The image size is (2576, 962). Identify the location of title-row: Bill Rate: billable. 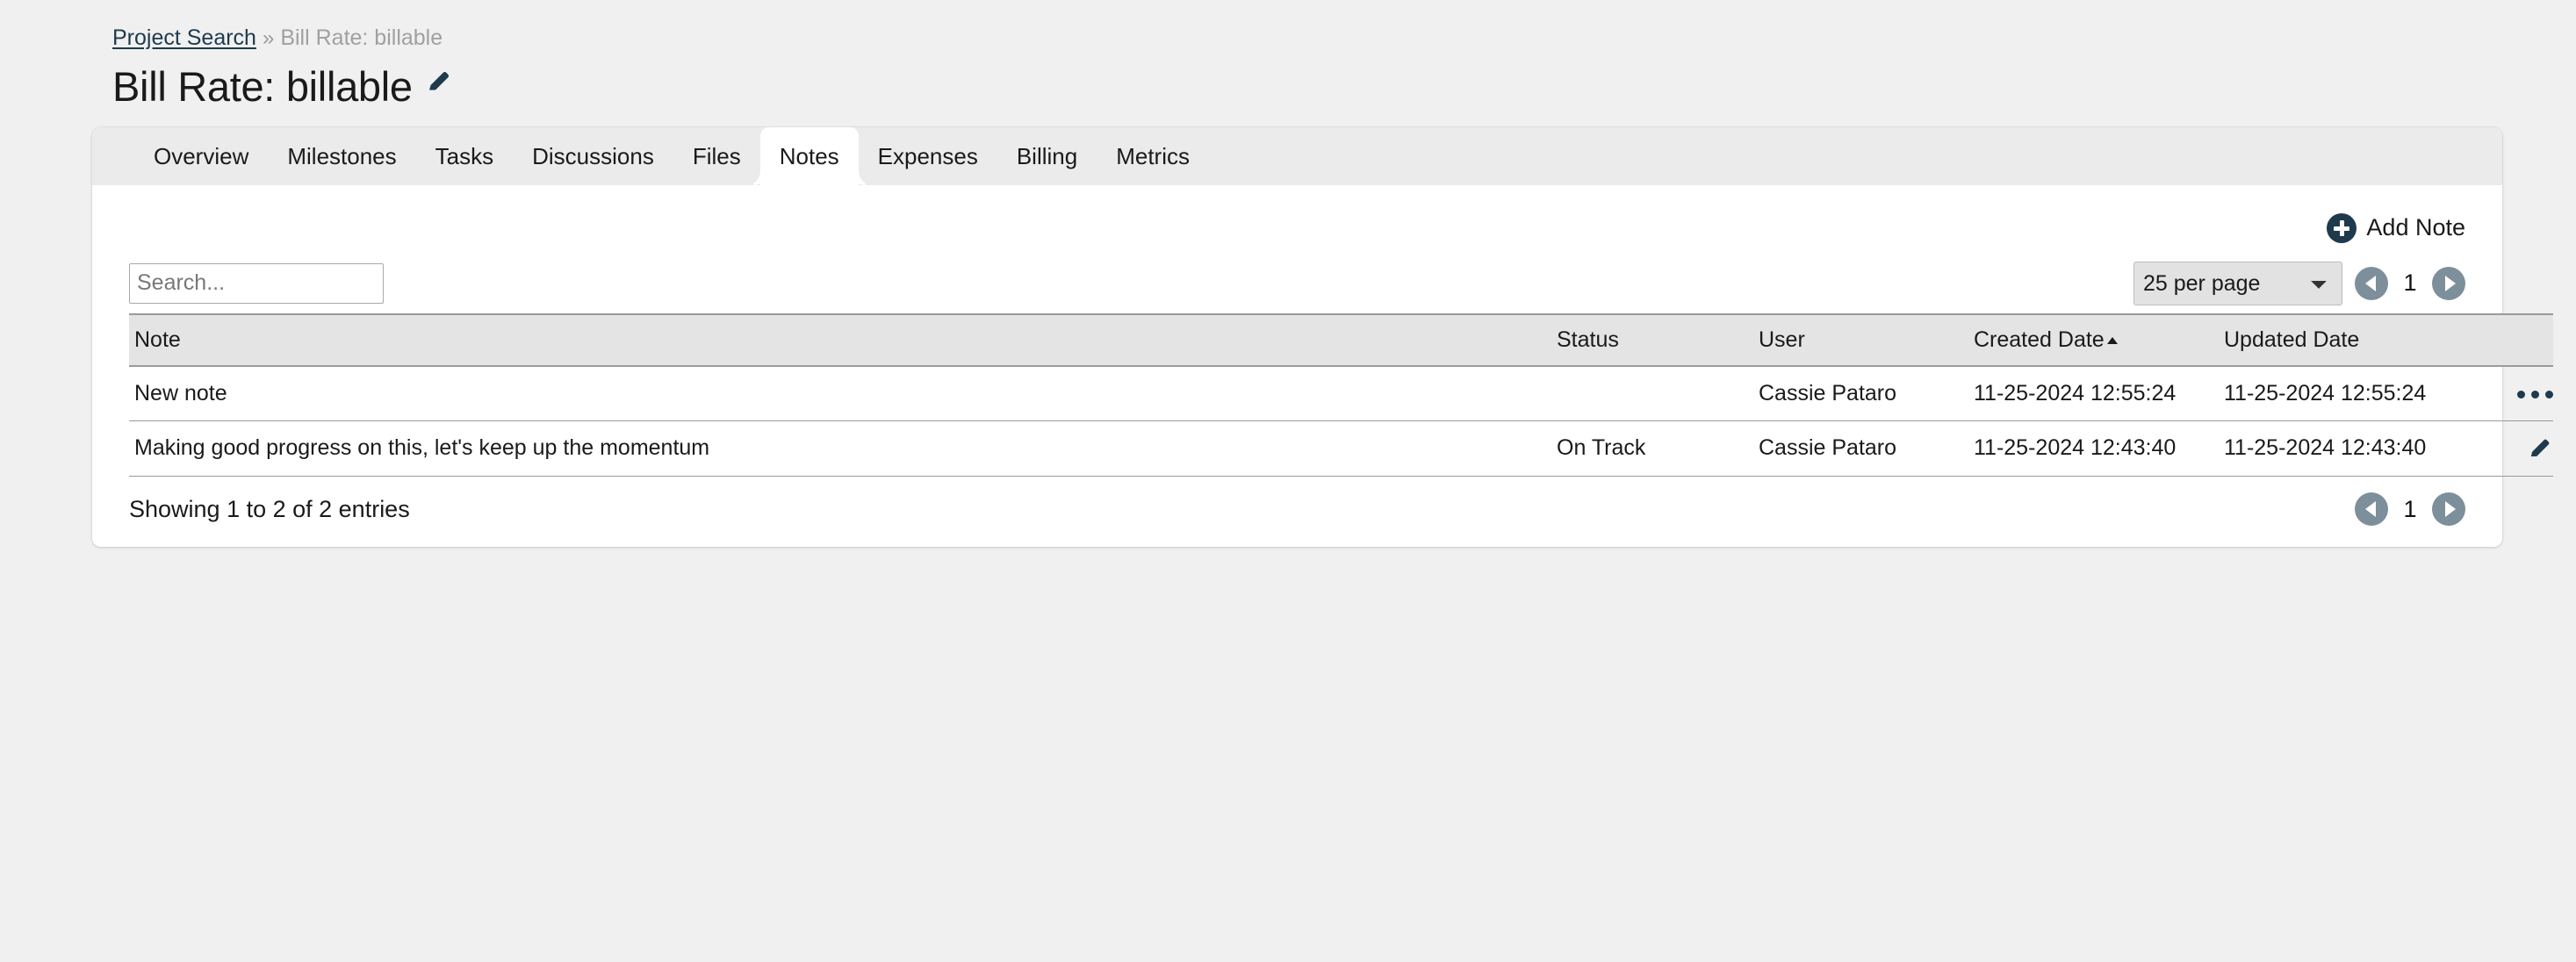
(1344, 86).